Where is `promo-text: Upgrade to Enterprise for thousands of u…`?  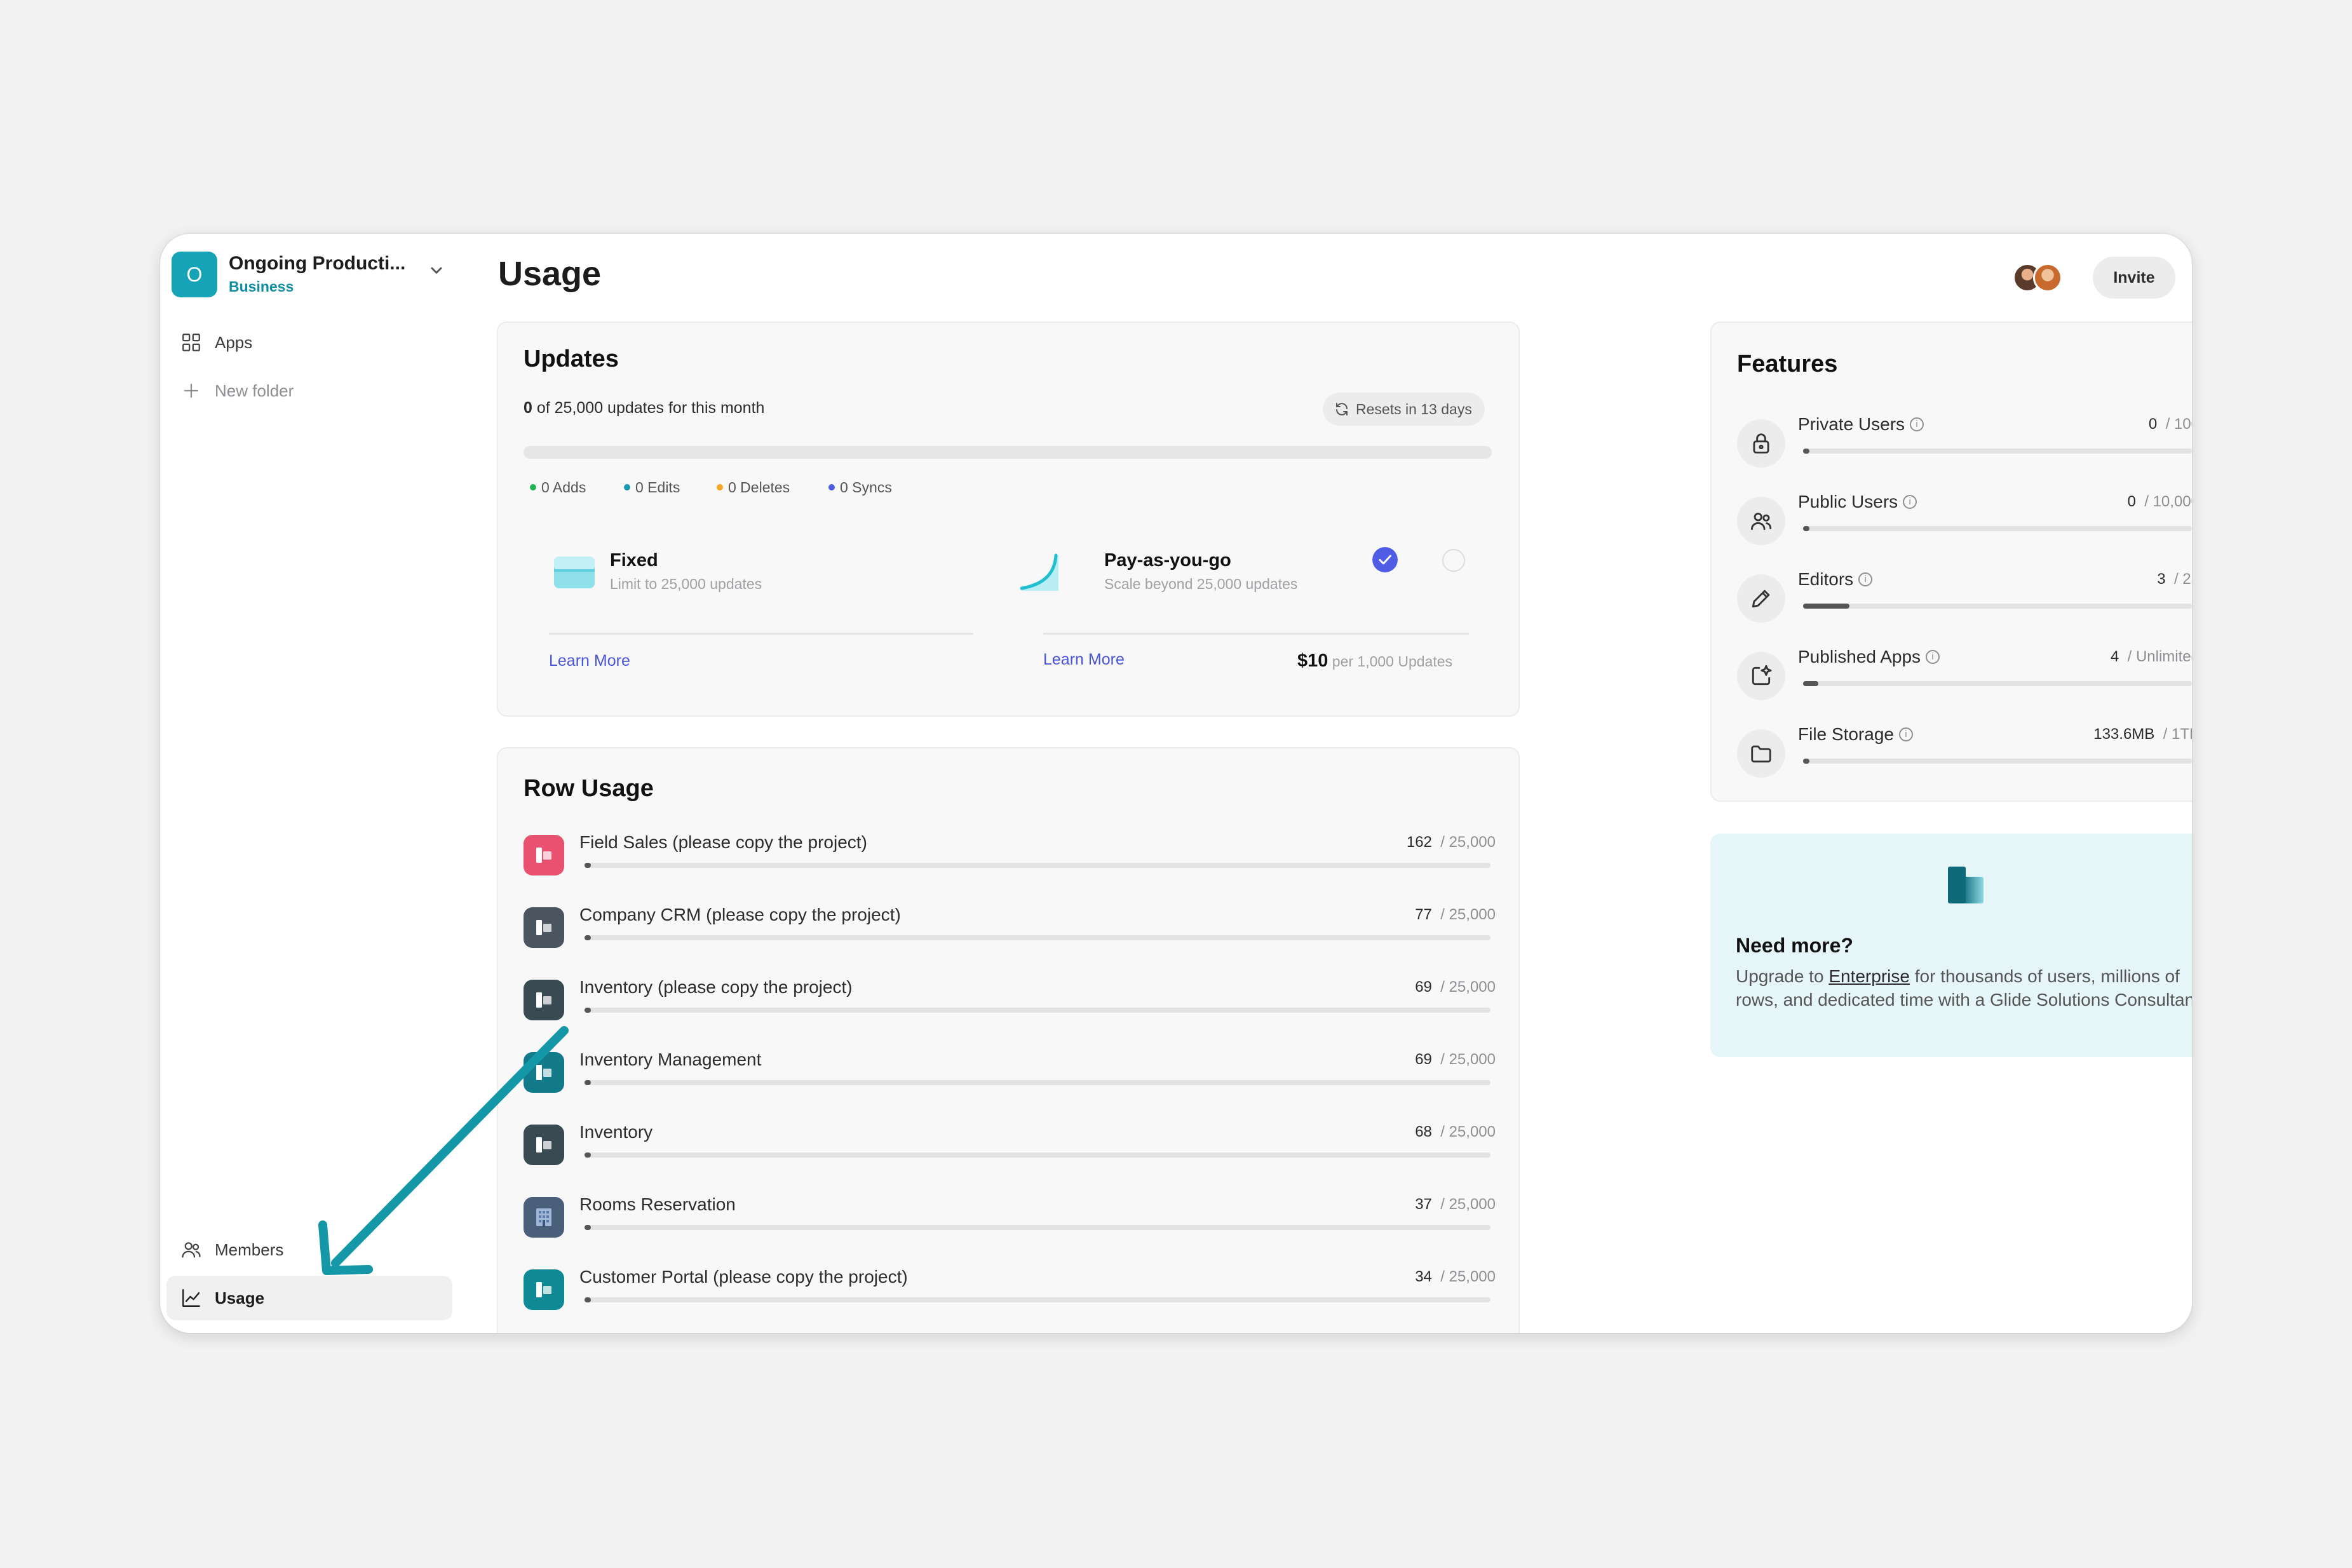
promo-text: Upgrade to Enterprise for thousands of u… is located at coordinates (1964, 988).